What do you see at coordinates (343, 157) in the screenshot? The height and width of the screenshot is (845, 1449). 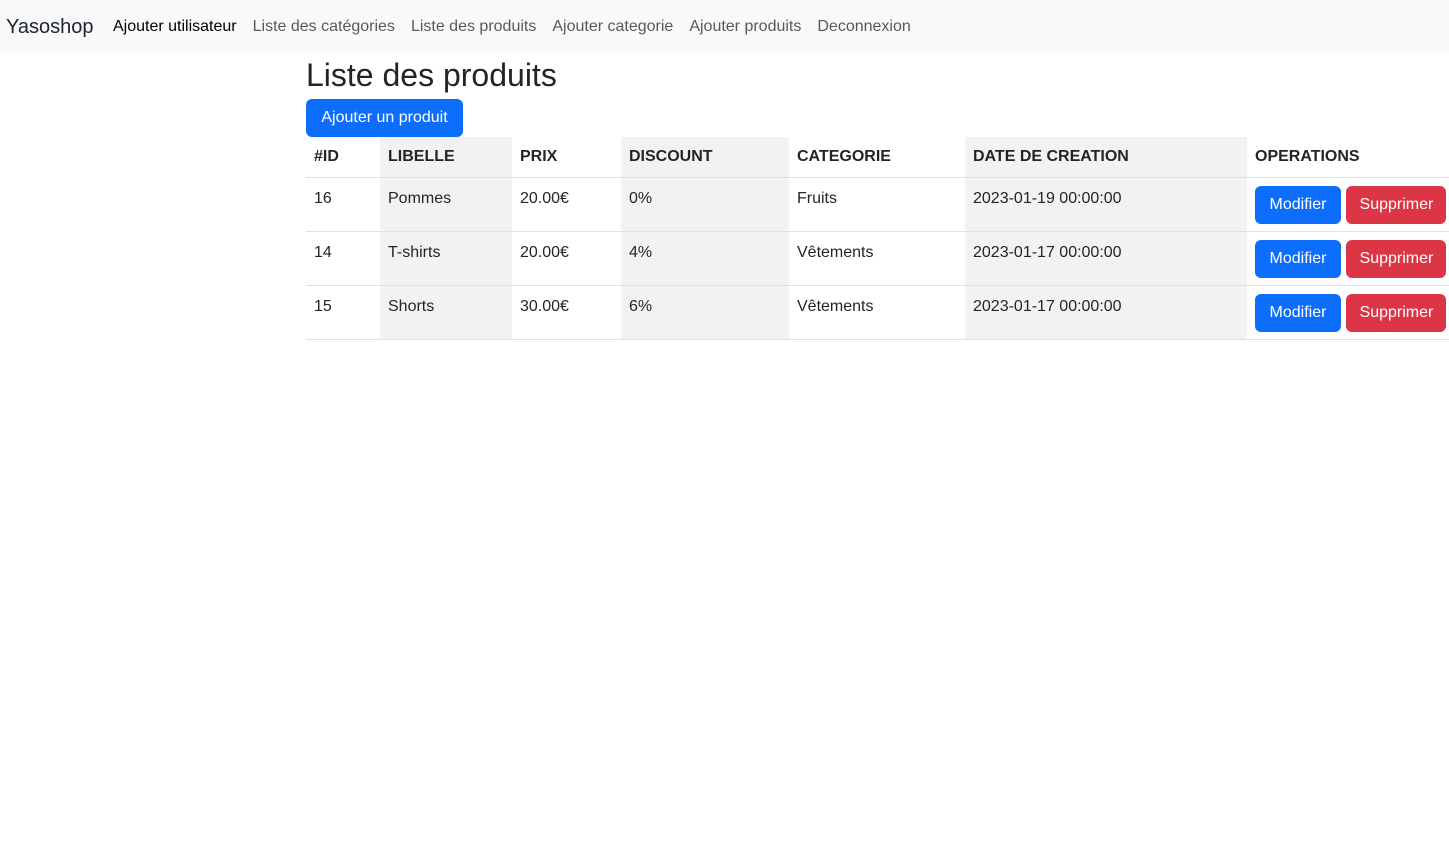 I see `header-id: #ID` at bounding box center [343, 157].